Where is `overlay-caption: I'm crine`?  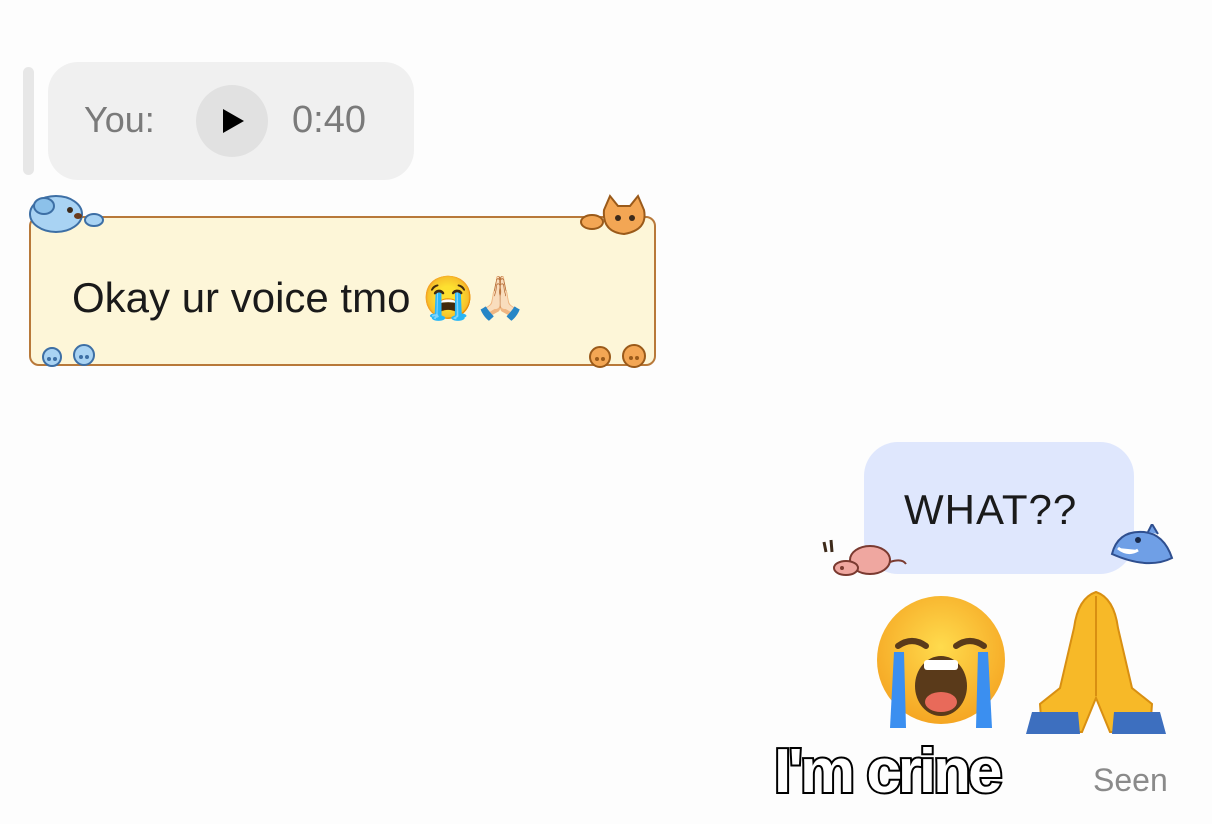
overlay-caption: I'm crine is located at coordinates (888, 771).